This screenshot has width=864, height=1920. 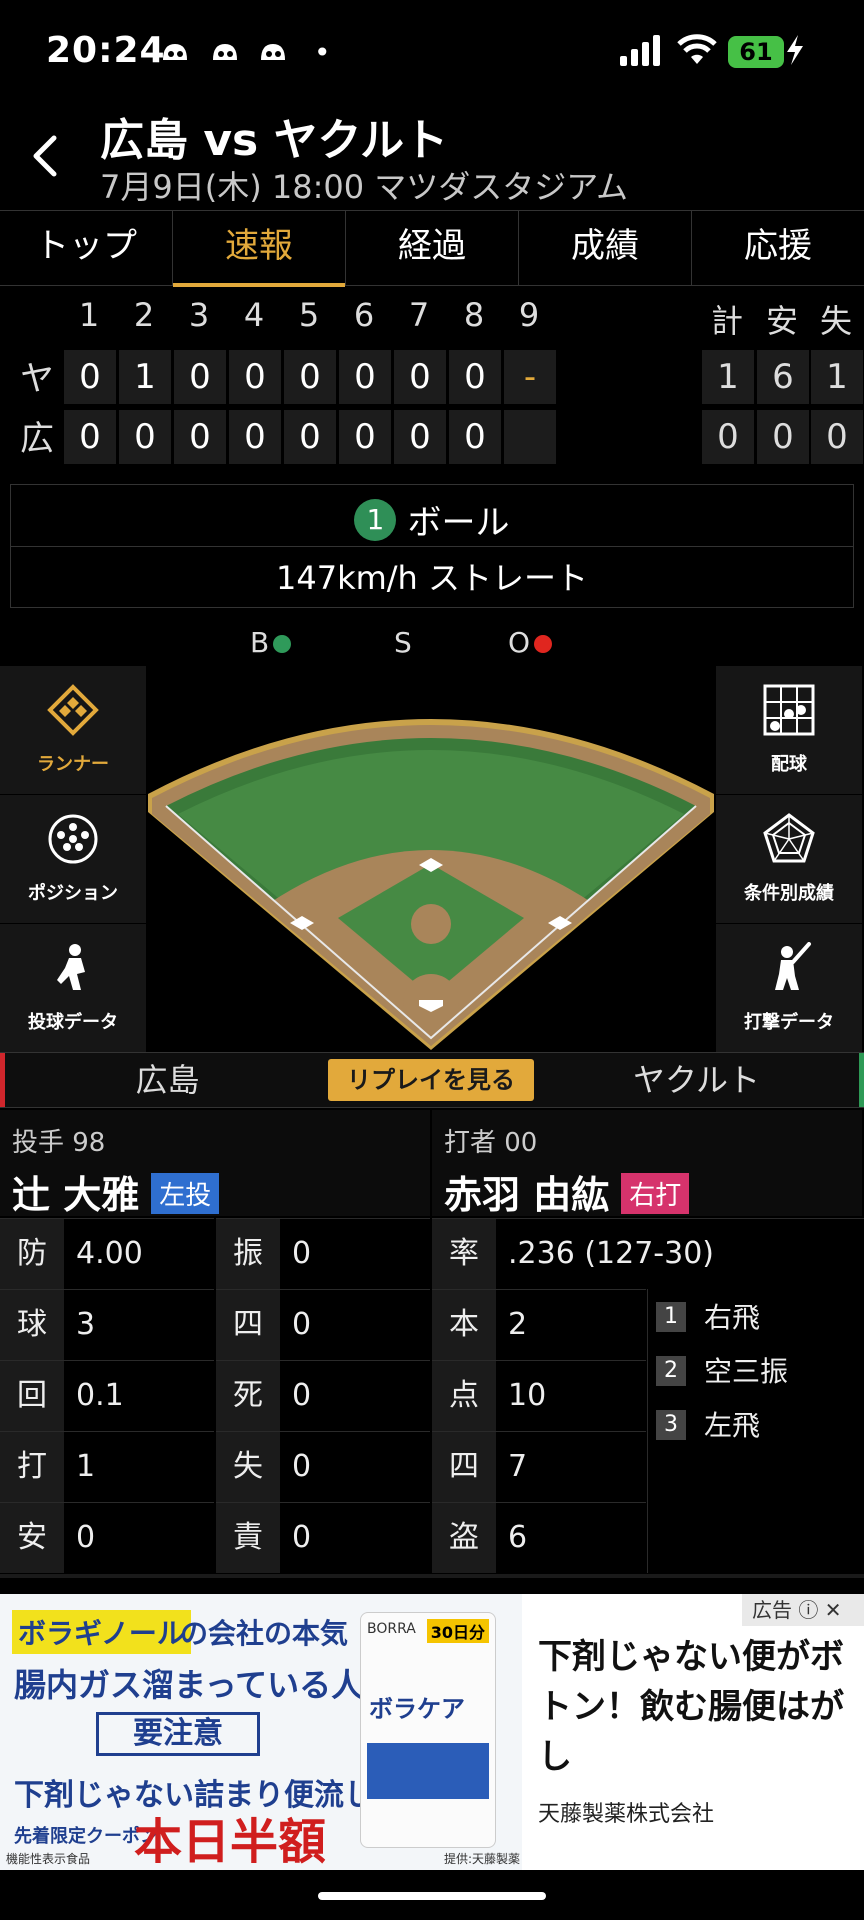 What do you see at coordinates (655, 1193) in the screenshot?
I see `batter-hand-badge: 右打` at bounding box center [655, 1193].